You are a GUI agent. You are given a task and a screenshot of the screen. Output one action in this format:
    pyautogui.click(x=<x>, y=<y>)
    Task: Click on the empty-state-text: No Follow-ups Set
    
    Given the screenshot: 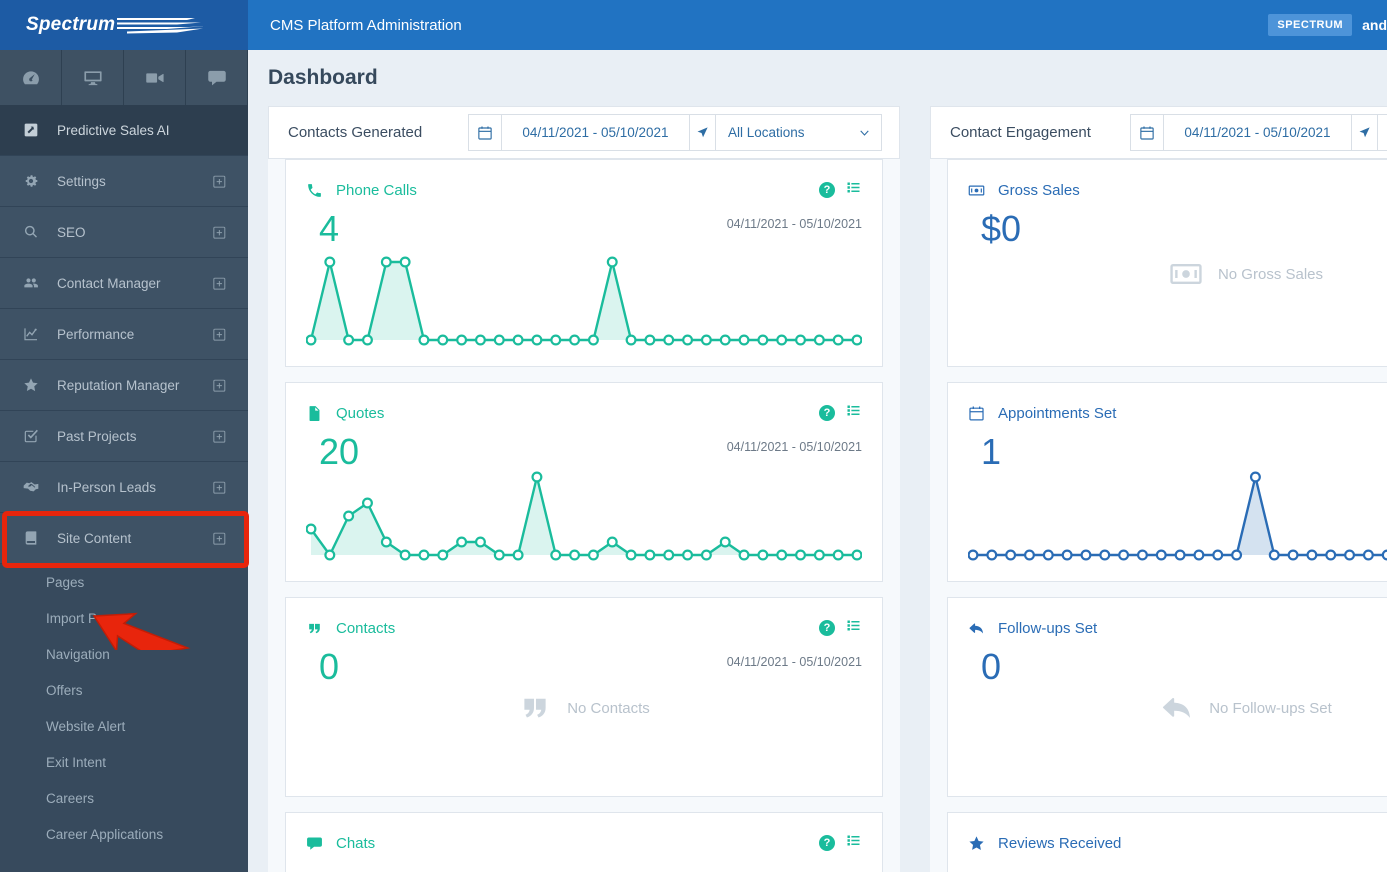 What is the action you would take?
    pyautogui.click(x=1270, y=708)
    